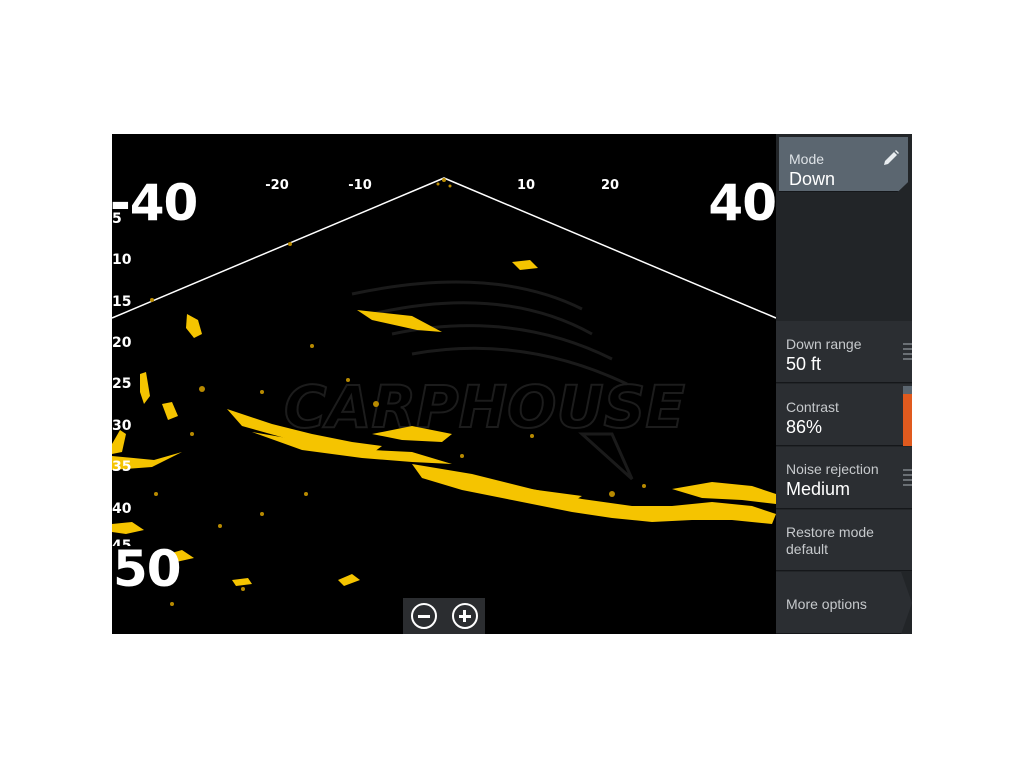 The height and width of the screenshot is (768, 1024). What do you see at coordinates (907, 420) in the screenshot?
I see `contrast-slider-fill` at bounding box center [907, 420].